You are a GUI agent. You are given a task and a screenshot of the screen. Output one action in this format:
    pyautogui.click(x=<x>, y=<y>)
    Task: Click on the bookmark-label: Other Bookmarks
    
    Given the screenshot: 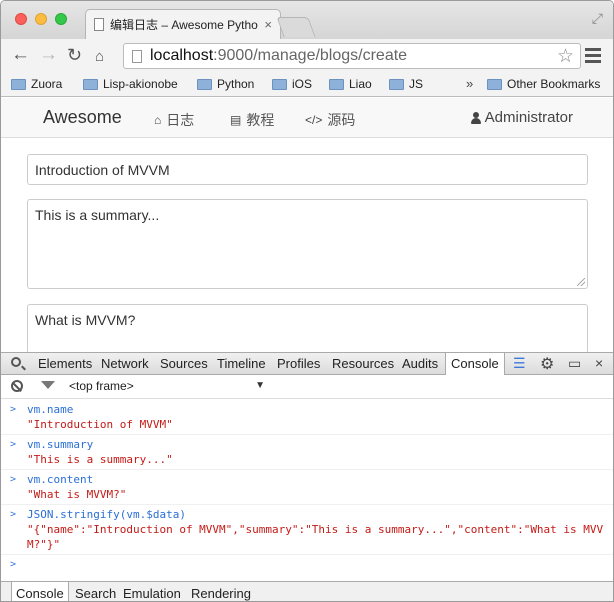 What is the action you would take?
    pyautogui.click(x=554, y=84)
    